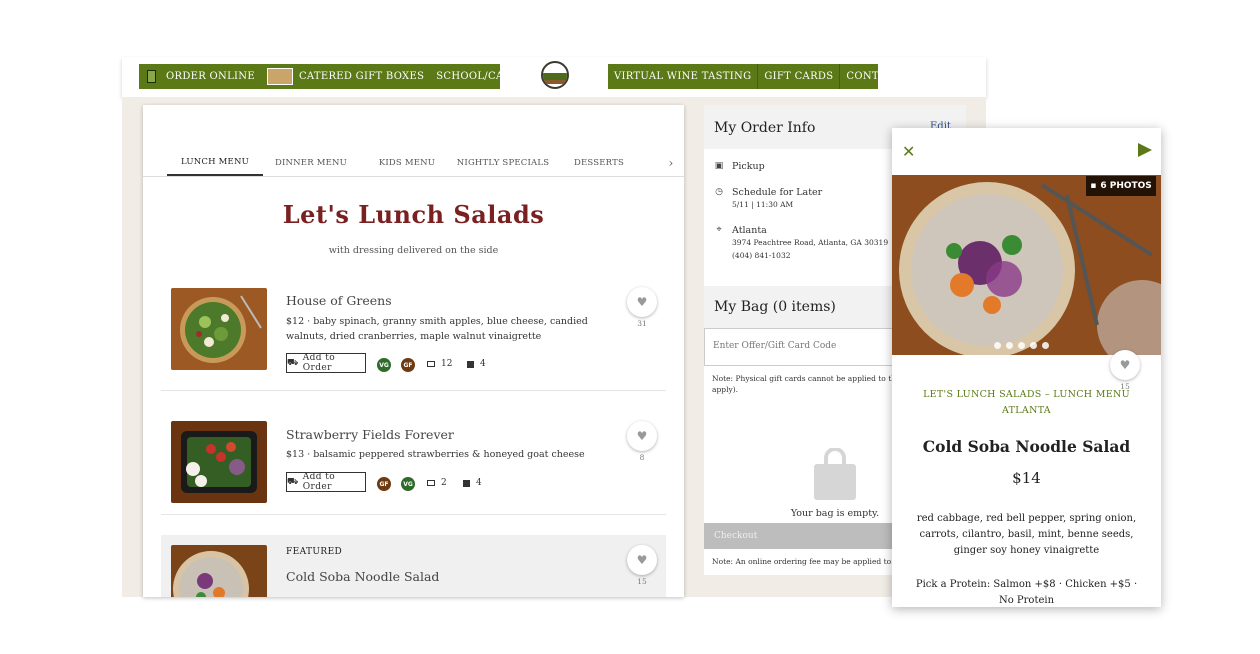 Image resolution: width=1260 pixels, height=654 pixels. What do you see at coordinates (215, 163) in the screenshot?
I see `tab-lunch-menu: LUNCH MENU` at bounding box center [215, 163].